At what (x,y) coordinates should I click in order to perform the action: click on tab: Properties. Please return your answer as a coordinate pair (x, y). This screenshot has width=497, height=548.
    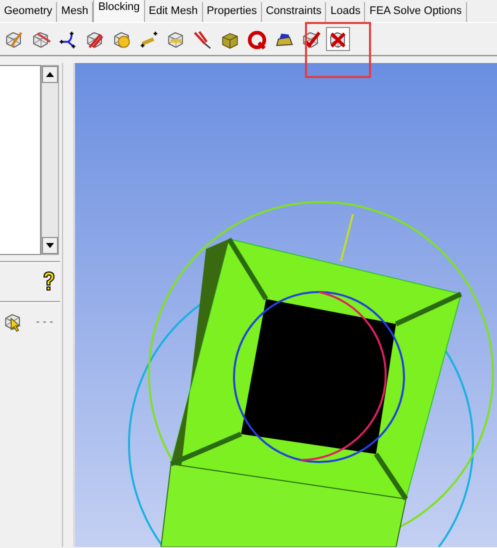
    Looking at the image, I should click on (232, 12).